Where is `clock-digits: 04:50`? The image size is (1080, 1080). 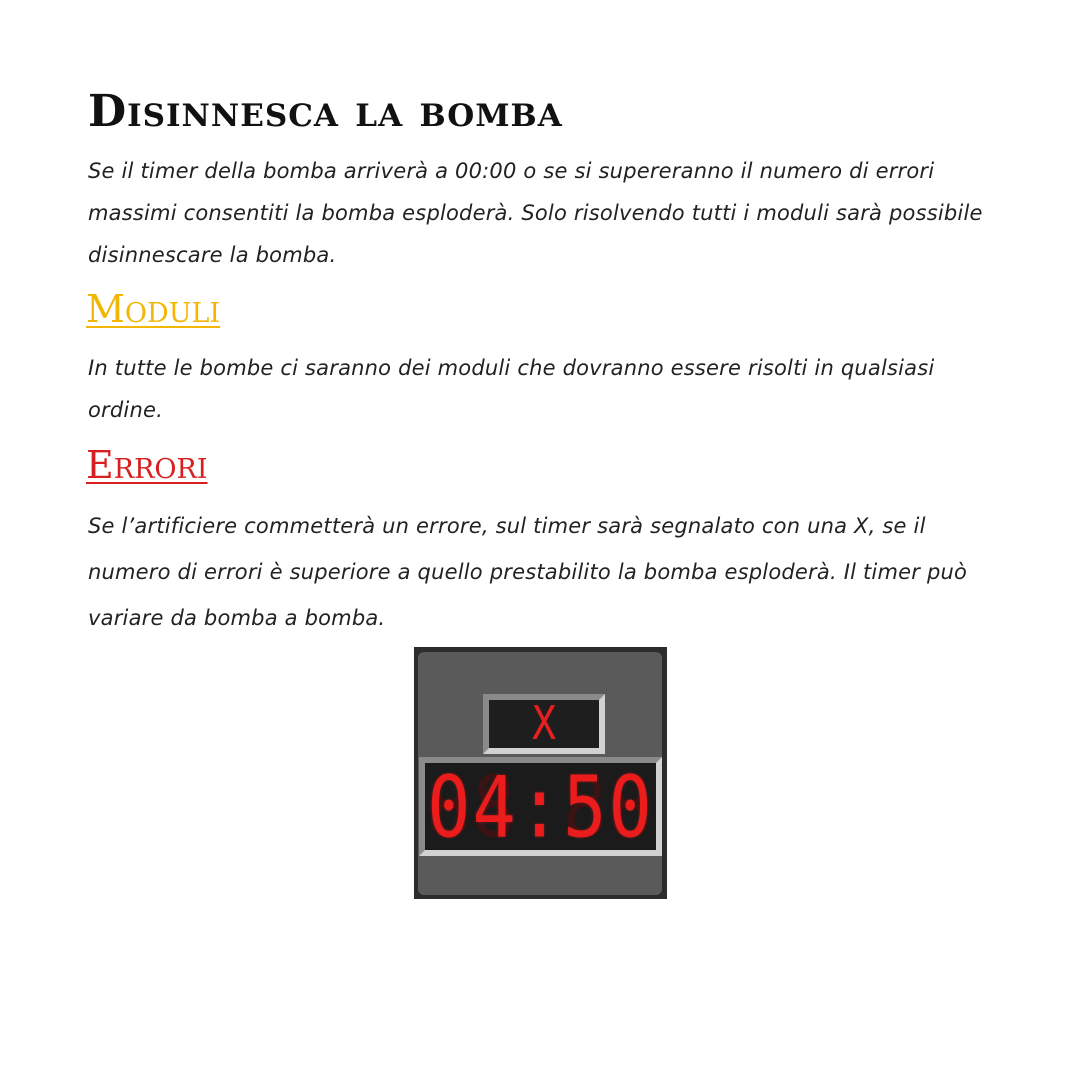
clock-digits: 04:50 is located at coordinates (540, 806).